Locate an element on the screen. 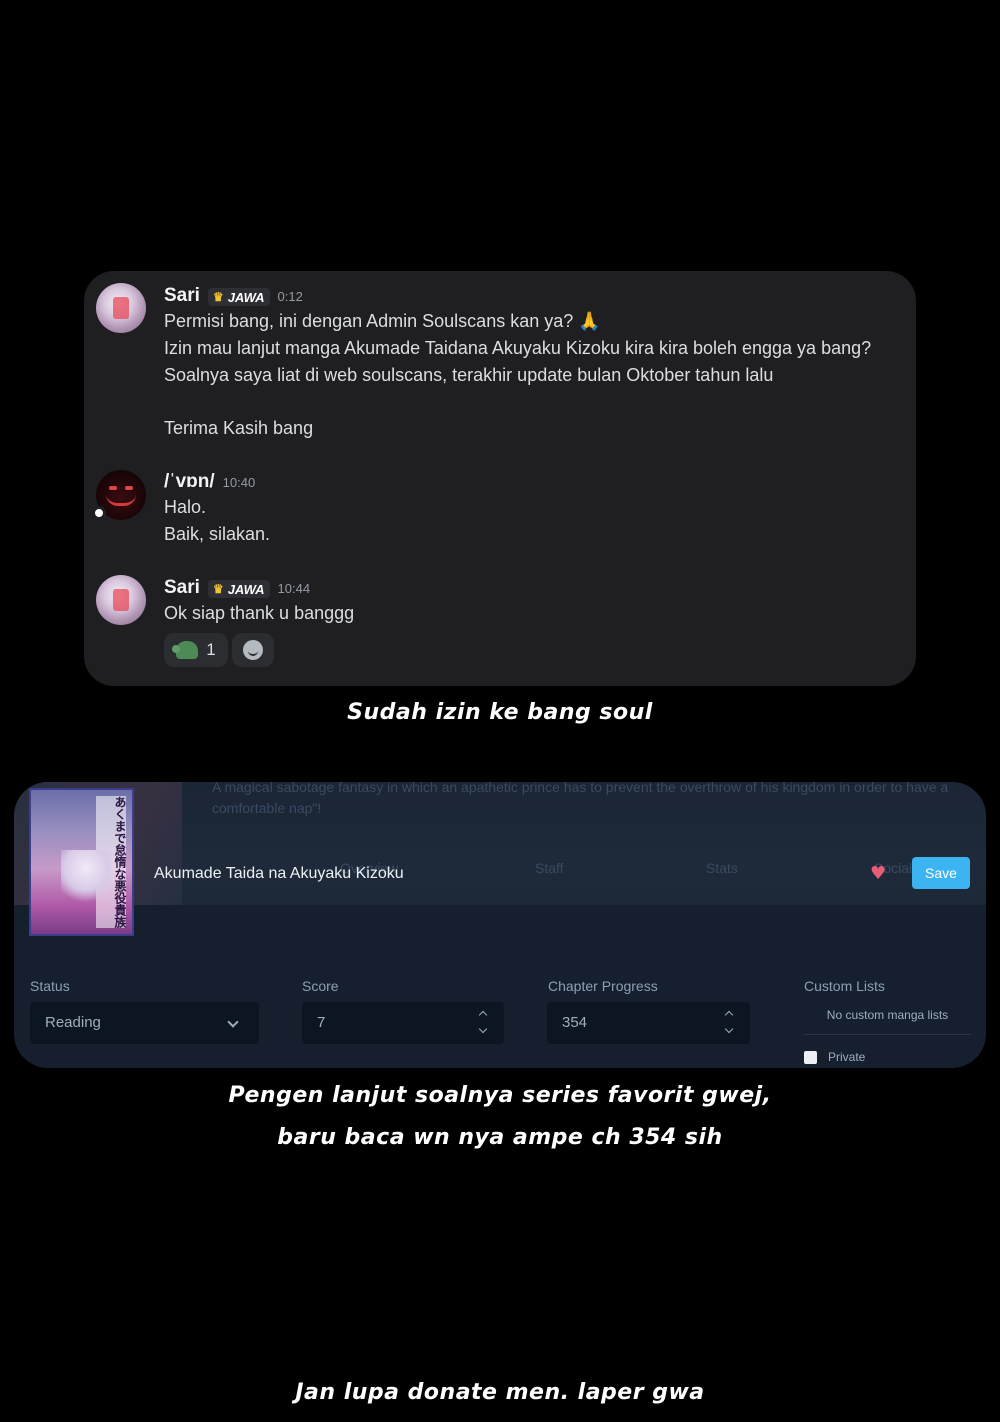 Image resolution: width=1000 pixels, height=1422 pixels. private-label: Private is located at coordinates (846, 1057).